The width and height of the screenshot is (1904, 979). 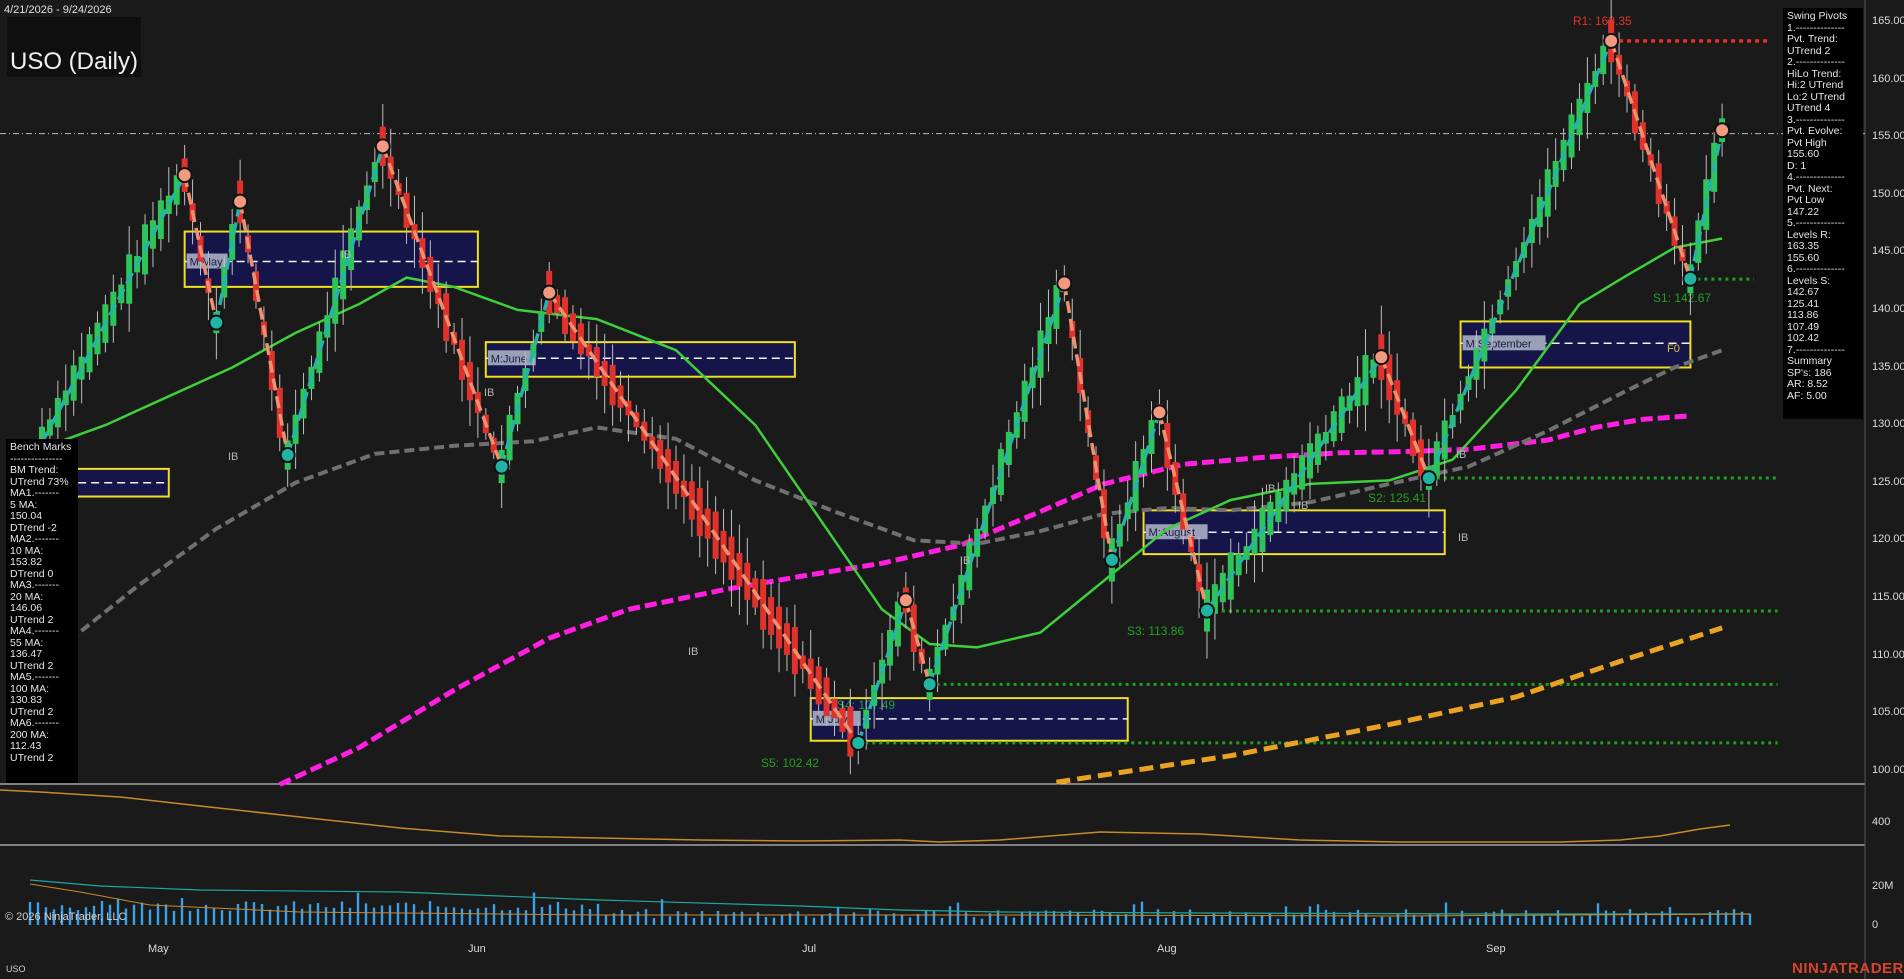 What do you see at coordinates (1883, 886) in the screenshot?
I see `vol-axis-label-20m: 20M` at bounding box center [1883, 886].